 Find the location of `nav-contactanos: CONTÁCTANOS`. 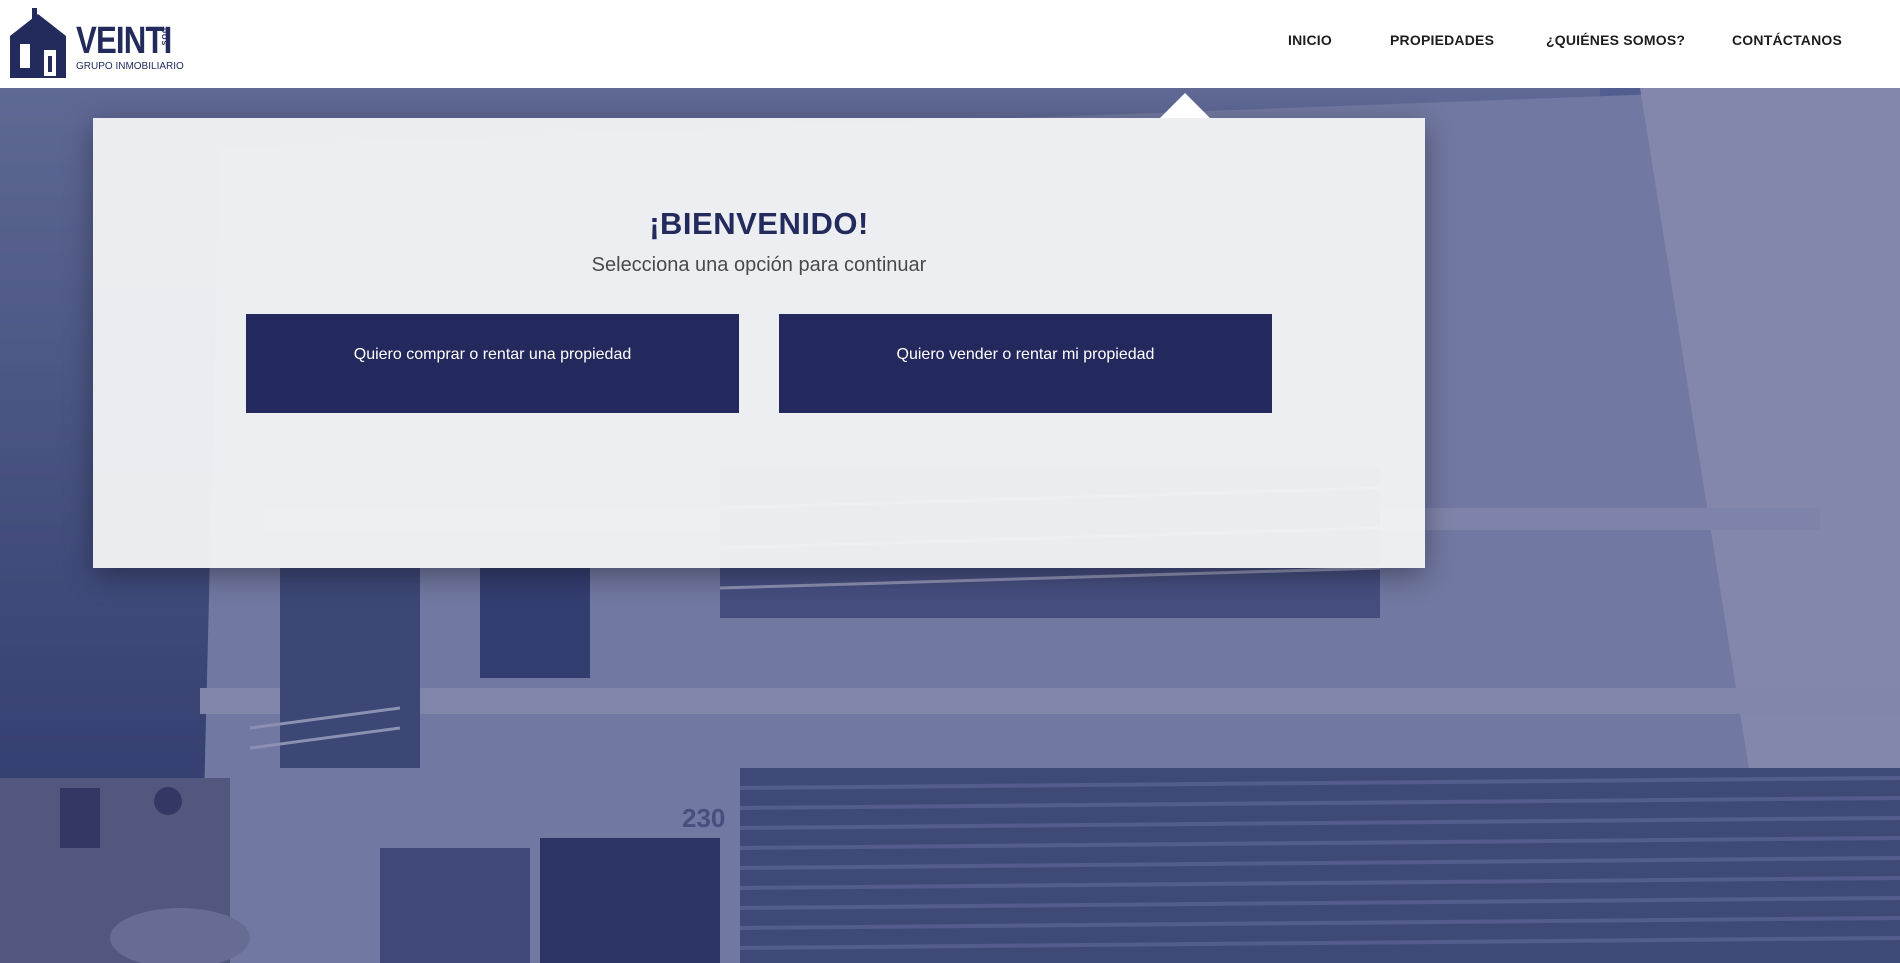

nav-contactanos: CONTÁCTANOS is located at coordinates (1787, 40).